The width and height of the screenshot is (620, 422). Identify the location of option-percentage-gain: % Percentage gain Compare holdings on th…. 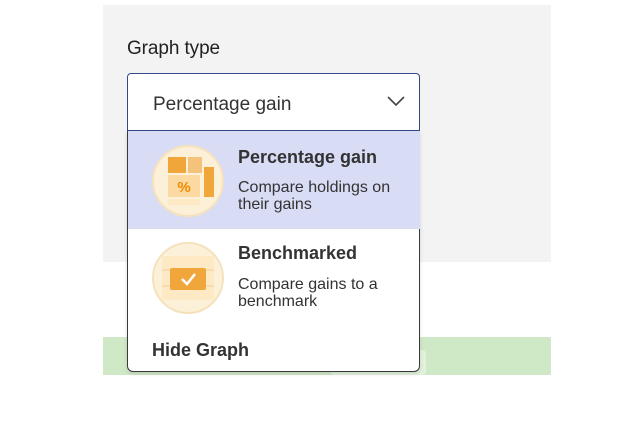
(274, 180).